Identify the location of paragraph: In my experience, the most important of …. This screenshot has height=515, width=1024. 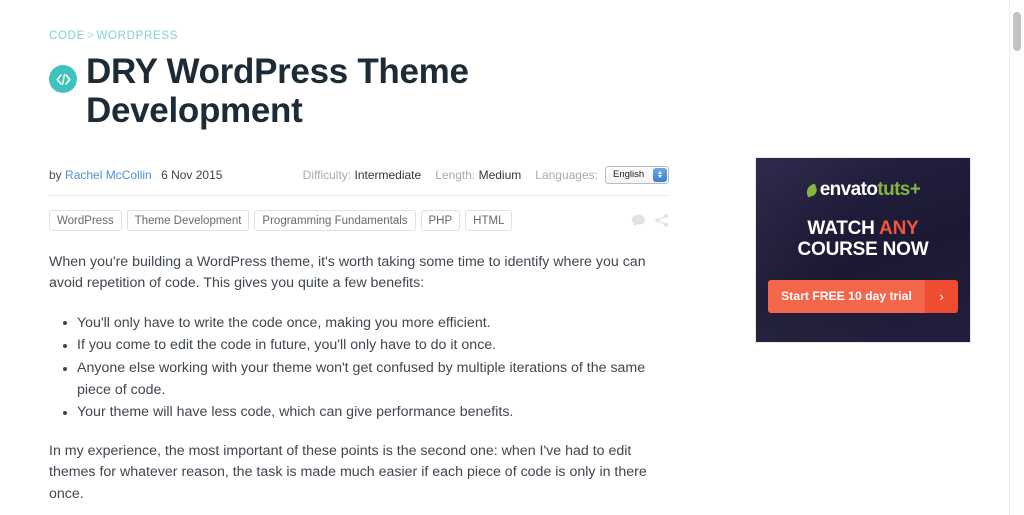
(348, 472).